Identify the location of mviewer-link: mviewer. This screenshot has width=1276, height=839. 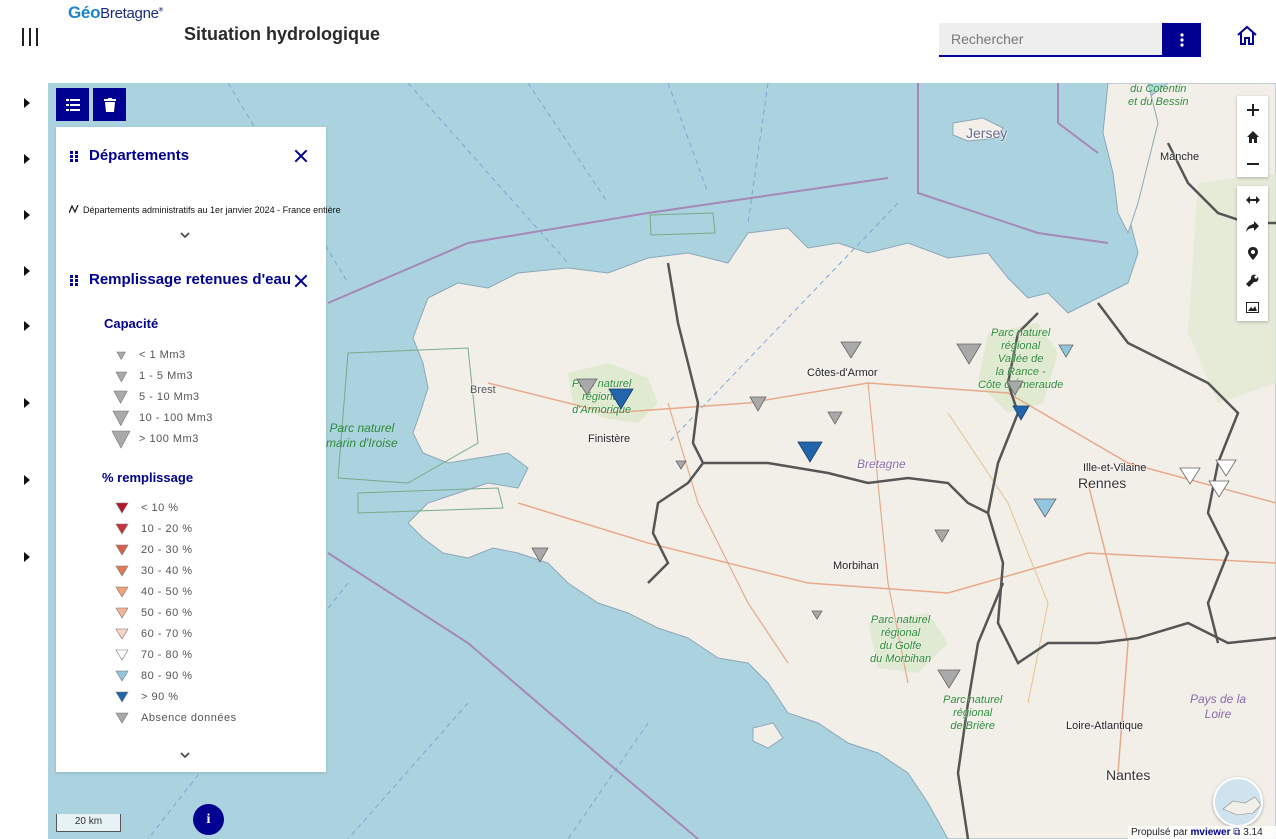
(1210, 832).